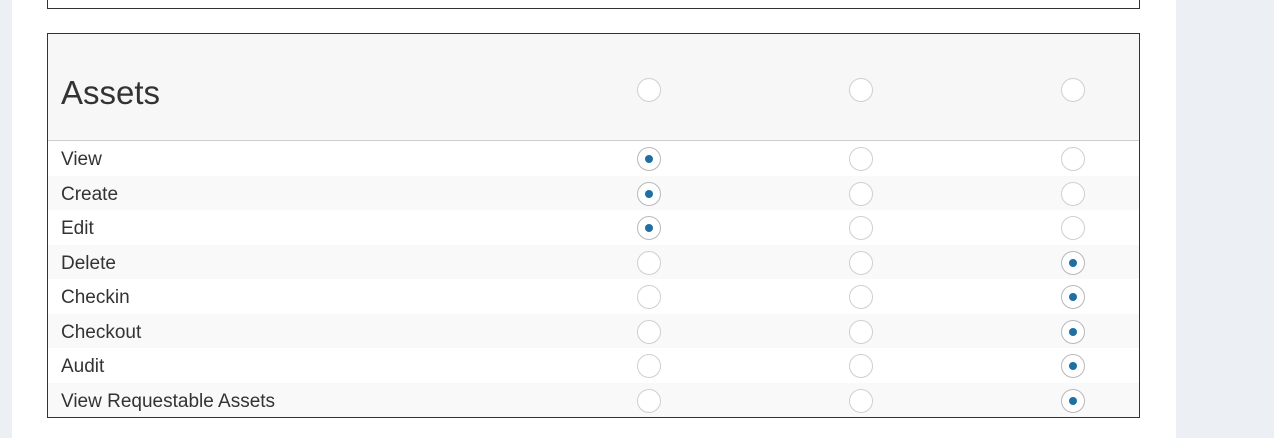 This screenshot has width=1274, height=438. I want to click on table-row: Checkout, so click(593, 330).